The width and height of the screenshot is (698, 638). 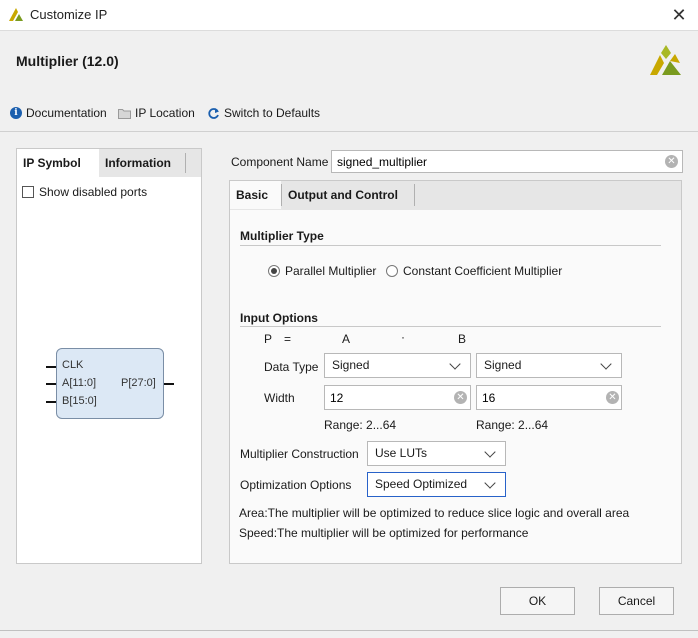 I want to click on optimization-options-label: Optimization Options, so click(x=296, y=485).